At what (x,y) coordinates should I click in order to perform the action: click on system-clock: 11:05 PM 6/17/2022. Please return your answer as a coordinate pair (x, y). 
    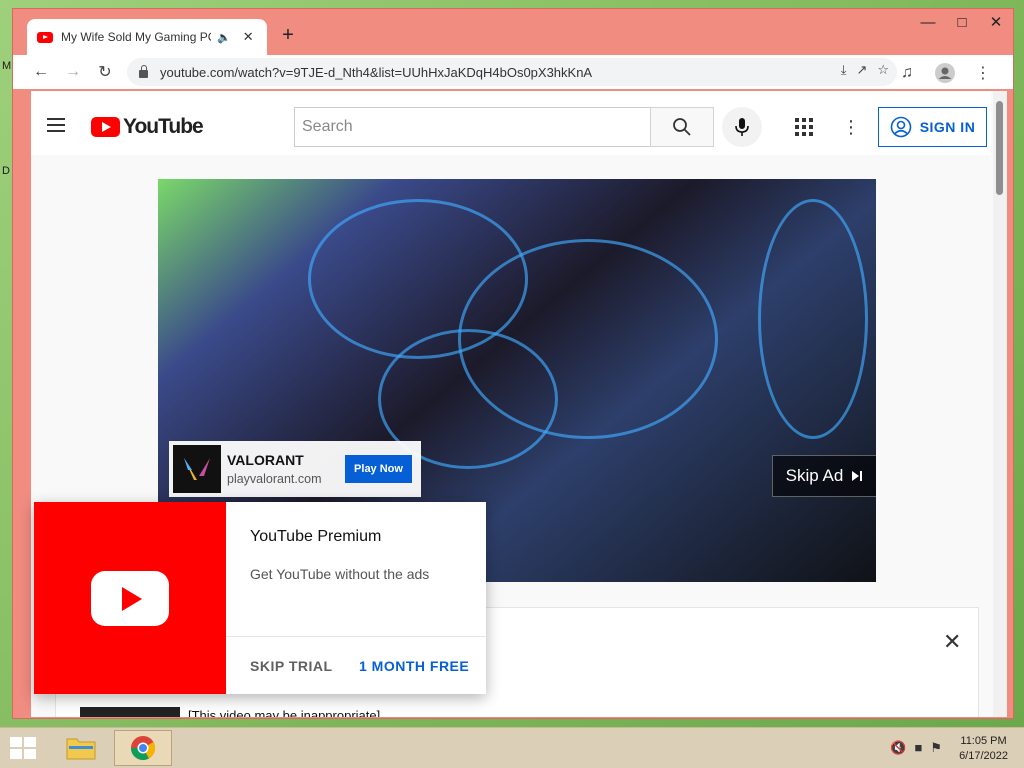
    Looking at the image, I should click on (983, 749).